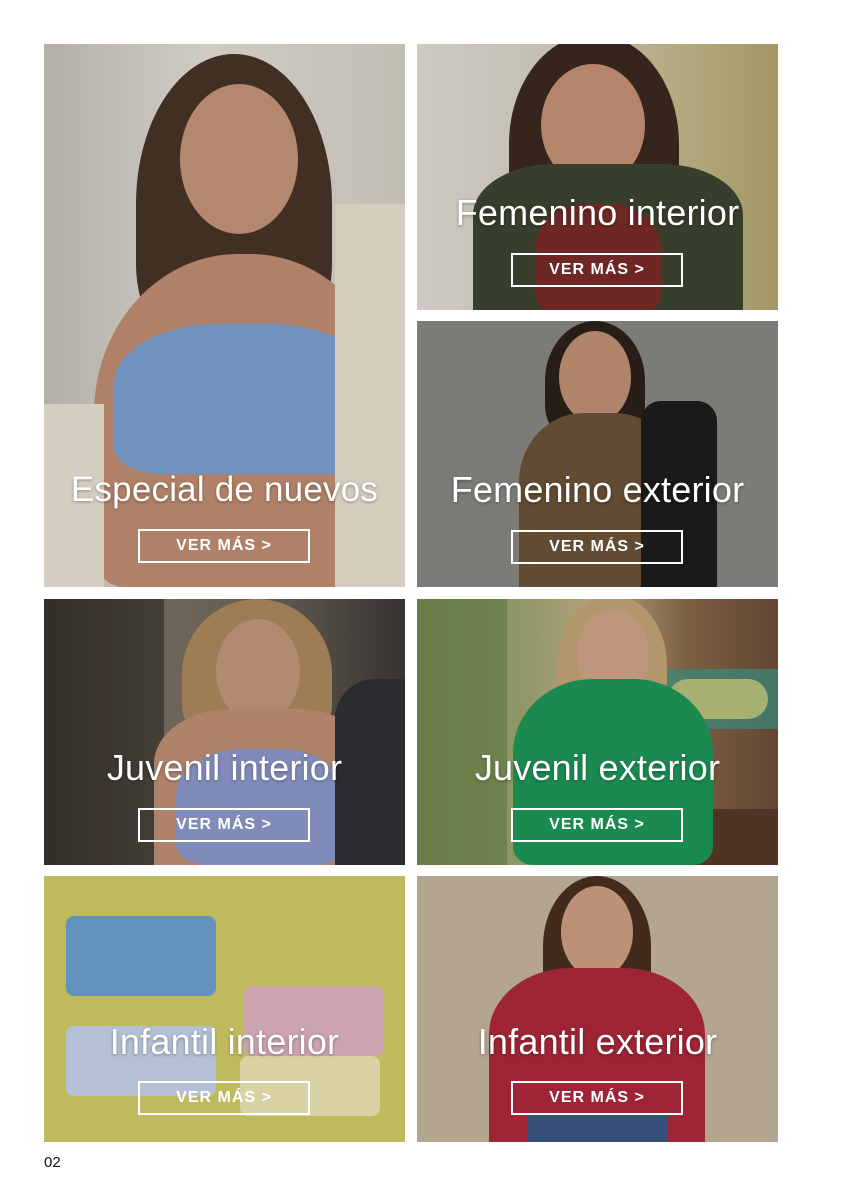 The width and height of the screenshot is (844, 1200). Describe the element at coordinates (597, 732) in the screenshot. I see `category-tile-juvenil-exterior: Juvenil exterior VER MÁS >` at that location.